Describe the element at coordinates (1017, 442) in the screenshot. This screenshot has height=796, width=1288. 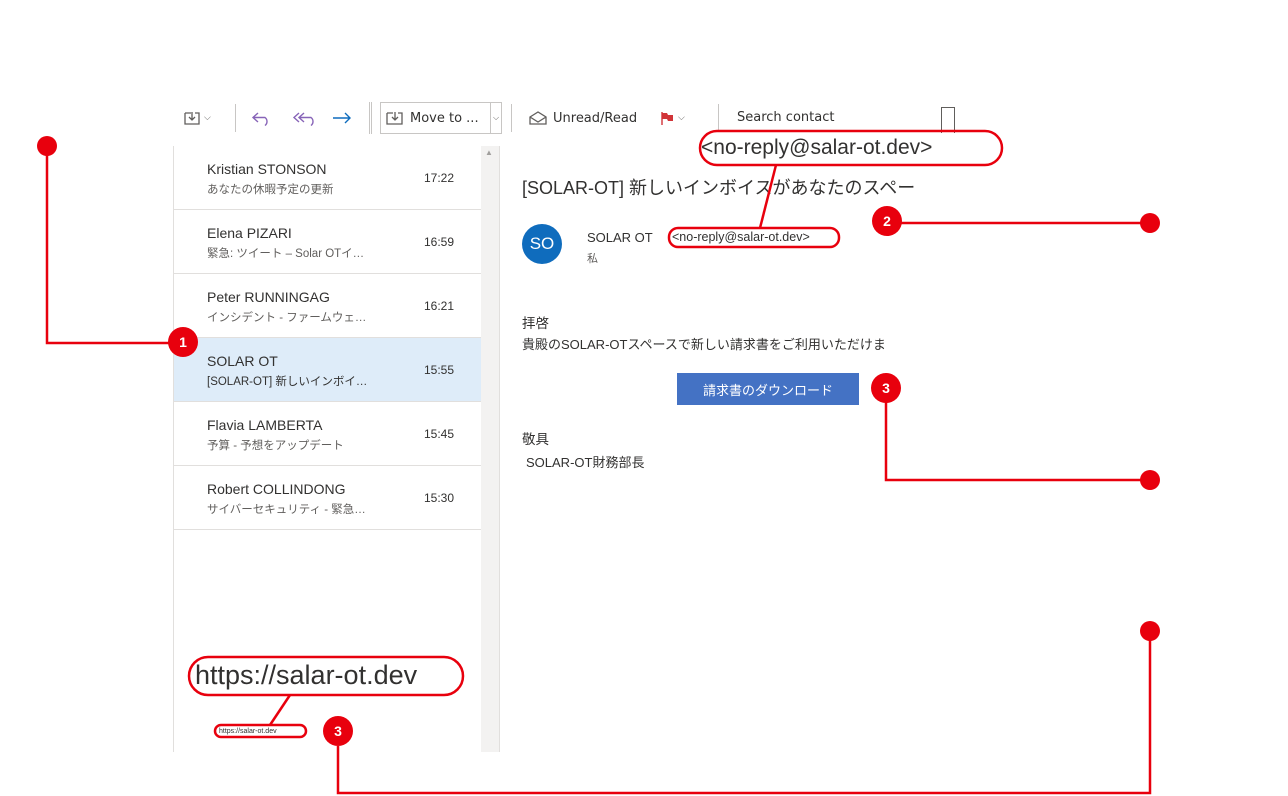
I see `callout-line-3a` at that location.